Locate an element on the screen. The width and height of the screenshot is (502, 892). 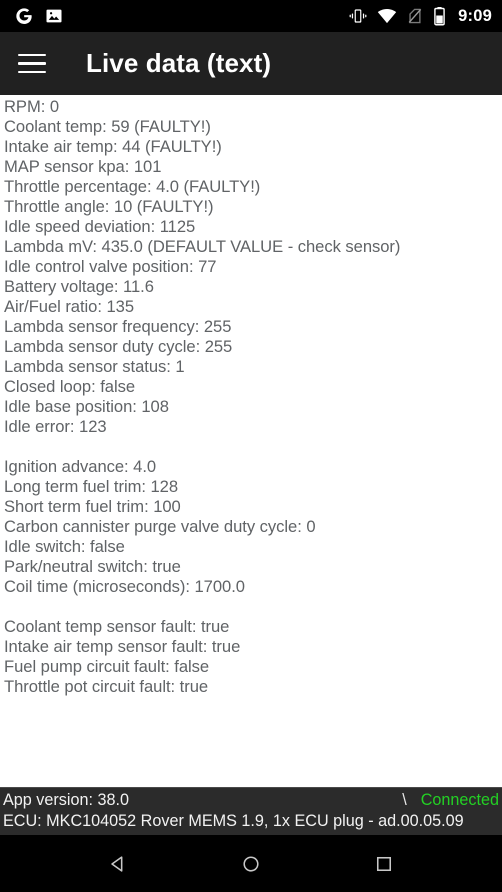
nav-recents-icon is located at coordinates (384, 864).